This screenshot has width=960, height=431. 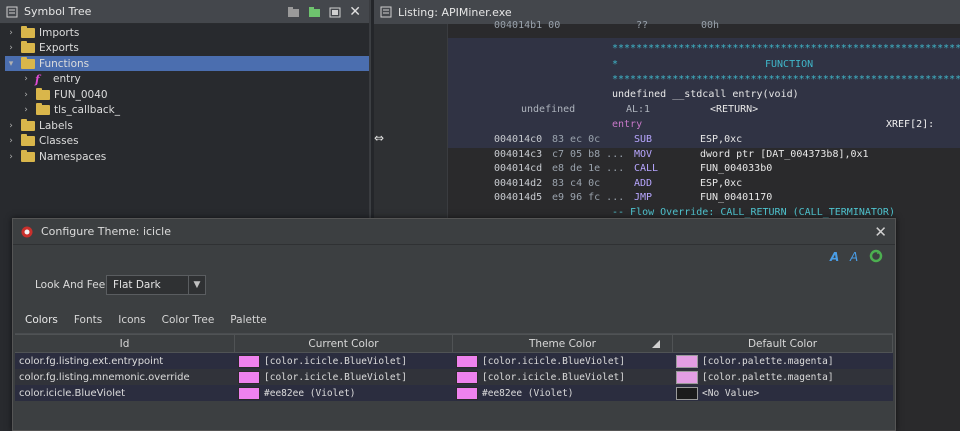 I want to click on instruction-mnemonic: SUB, so click(x=643, y=139).